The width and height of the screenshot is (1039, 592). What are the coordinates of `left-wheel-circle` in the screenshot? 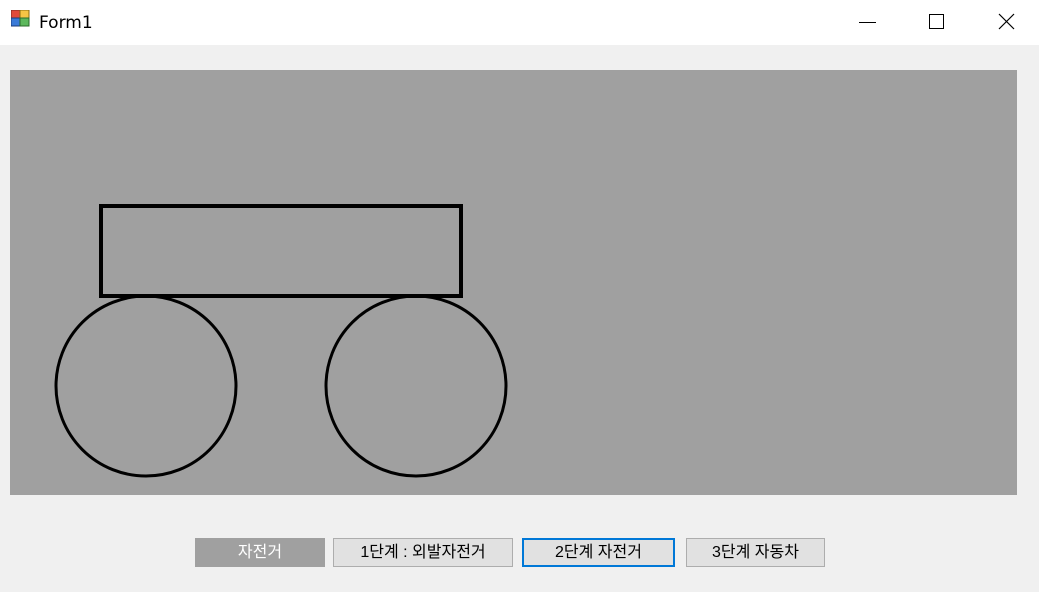 It's located at (146, 386).